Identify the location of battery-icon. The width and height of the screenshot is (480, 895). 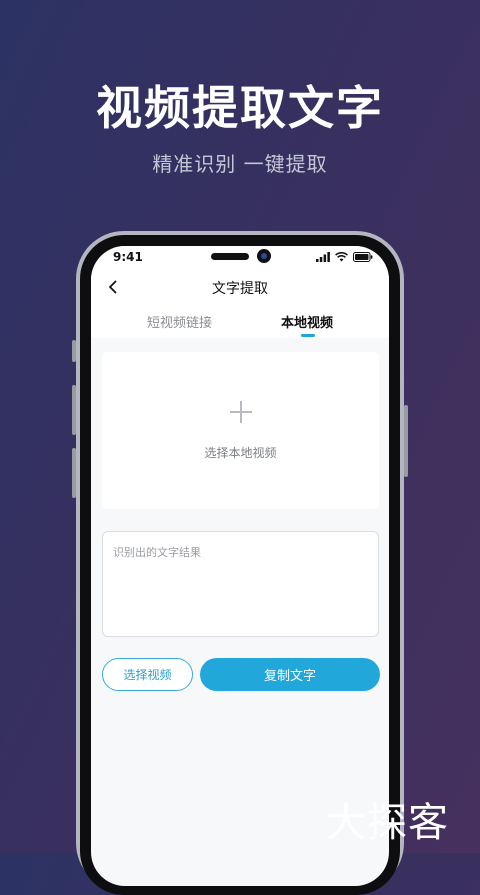
(363, 257).